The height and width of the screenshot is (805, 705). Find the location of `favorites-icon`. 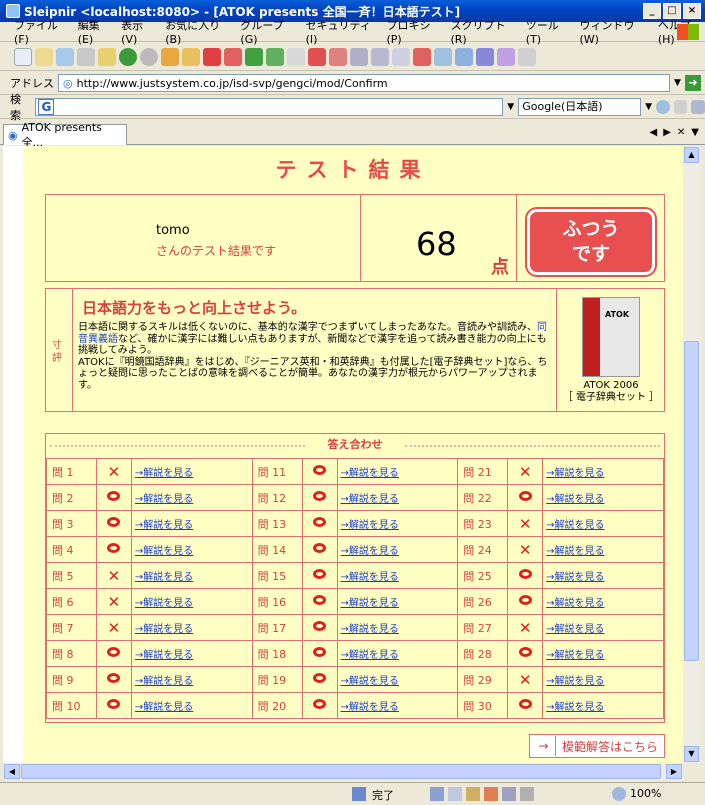

favorites-icon is located at coordinates (107, 56).